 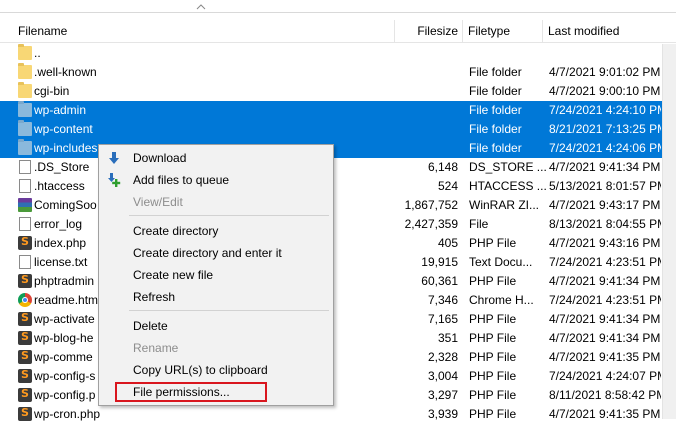 What do you see at coordinates (160, 158) in the screenshot?
I see `menu-item-download-label: Download` at bounding box center [160, 158].